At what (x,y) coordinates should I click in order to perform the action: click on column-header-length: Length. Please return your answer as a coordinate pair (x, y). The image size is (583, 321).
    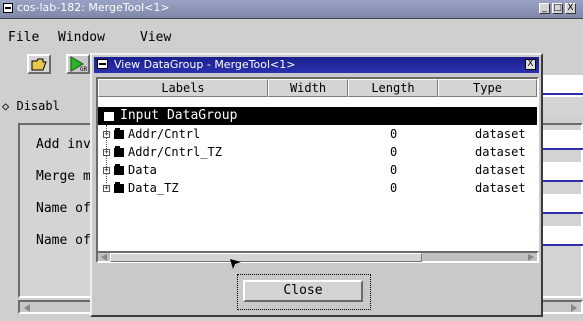
    Looking at the image, I should click on (393, 88).